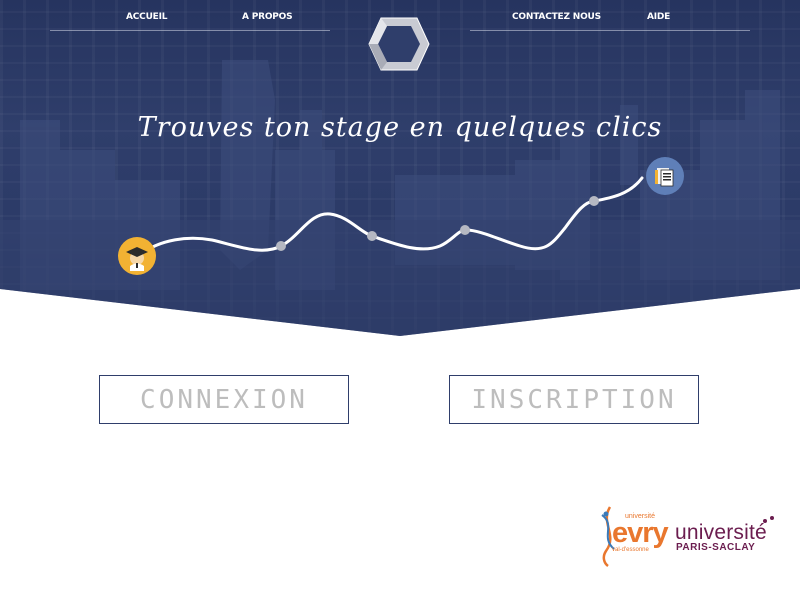  Describe the element at coordinates (716, 547) in the screenshot. I see `saclay-subtitle: PARIS-SACLAY` at that location.